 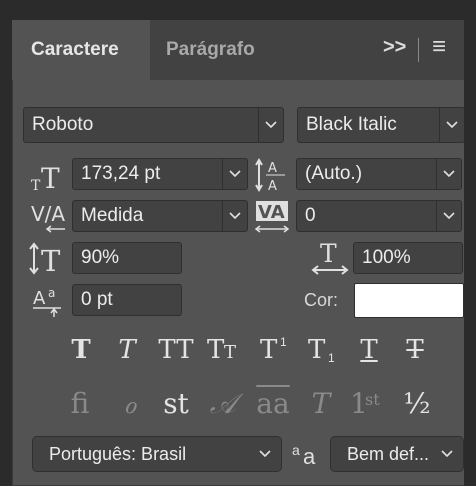 I want to click on color-label: Cor:, so click(x=321, y=300).